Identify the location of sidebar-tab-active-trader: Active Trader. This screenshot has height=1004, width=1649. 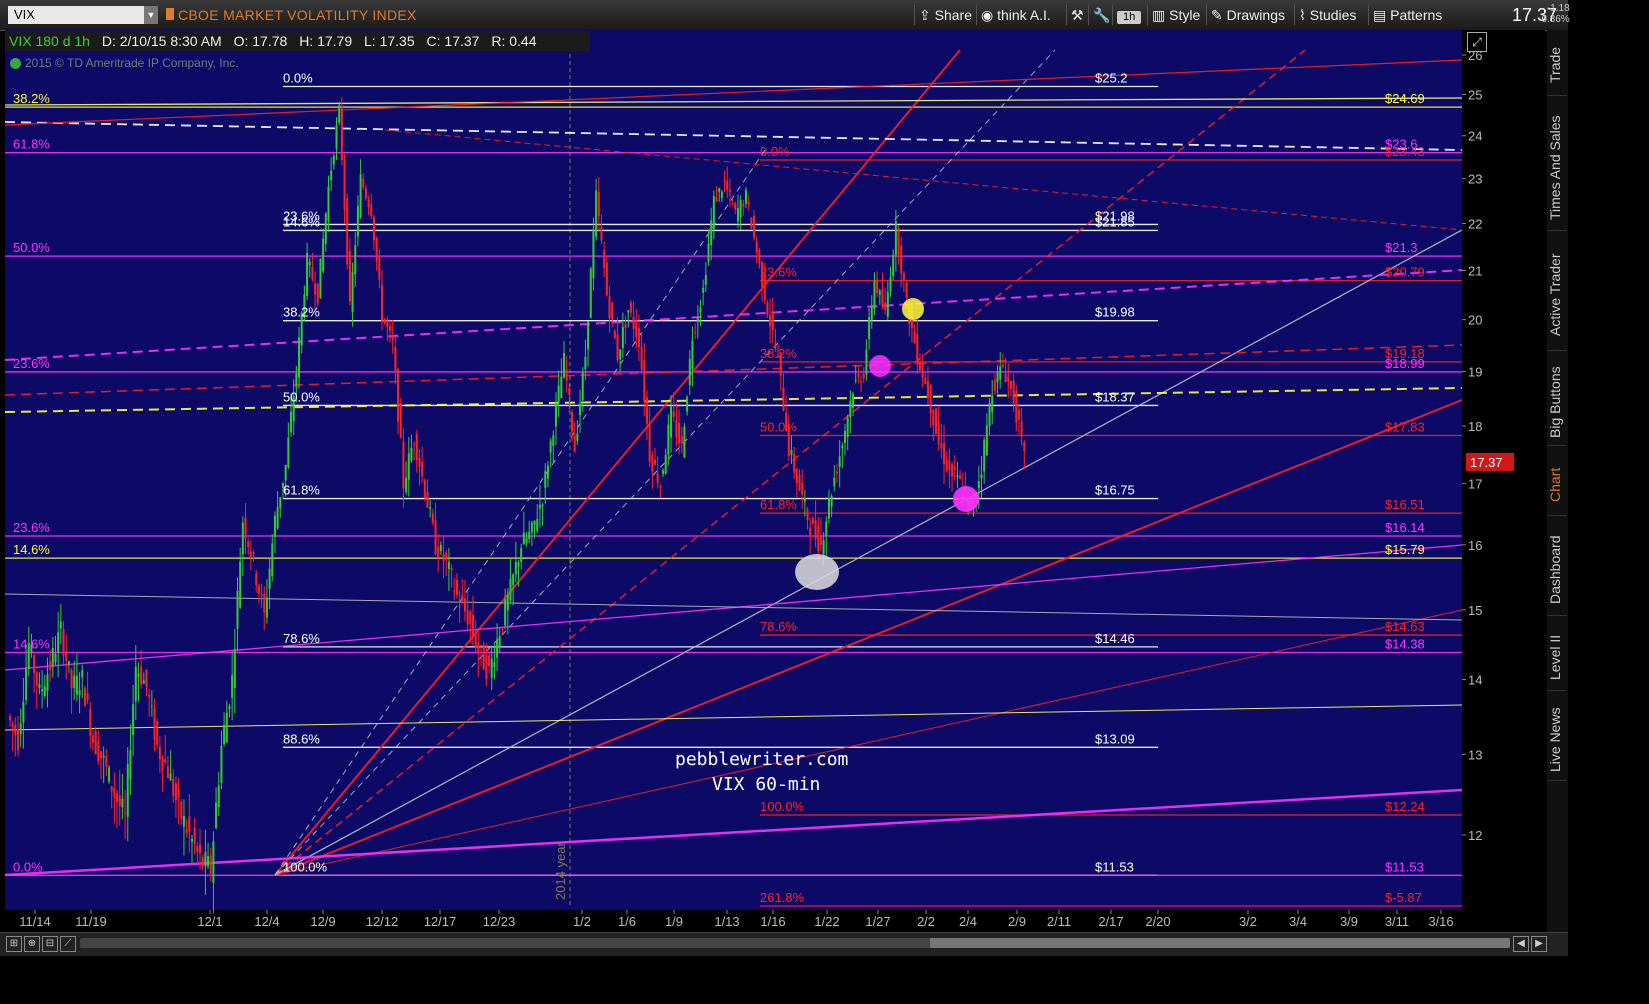
(1557, 295).